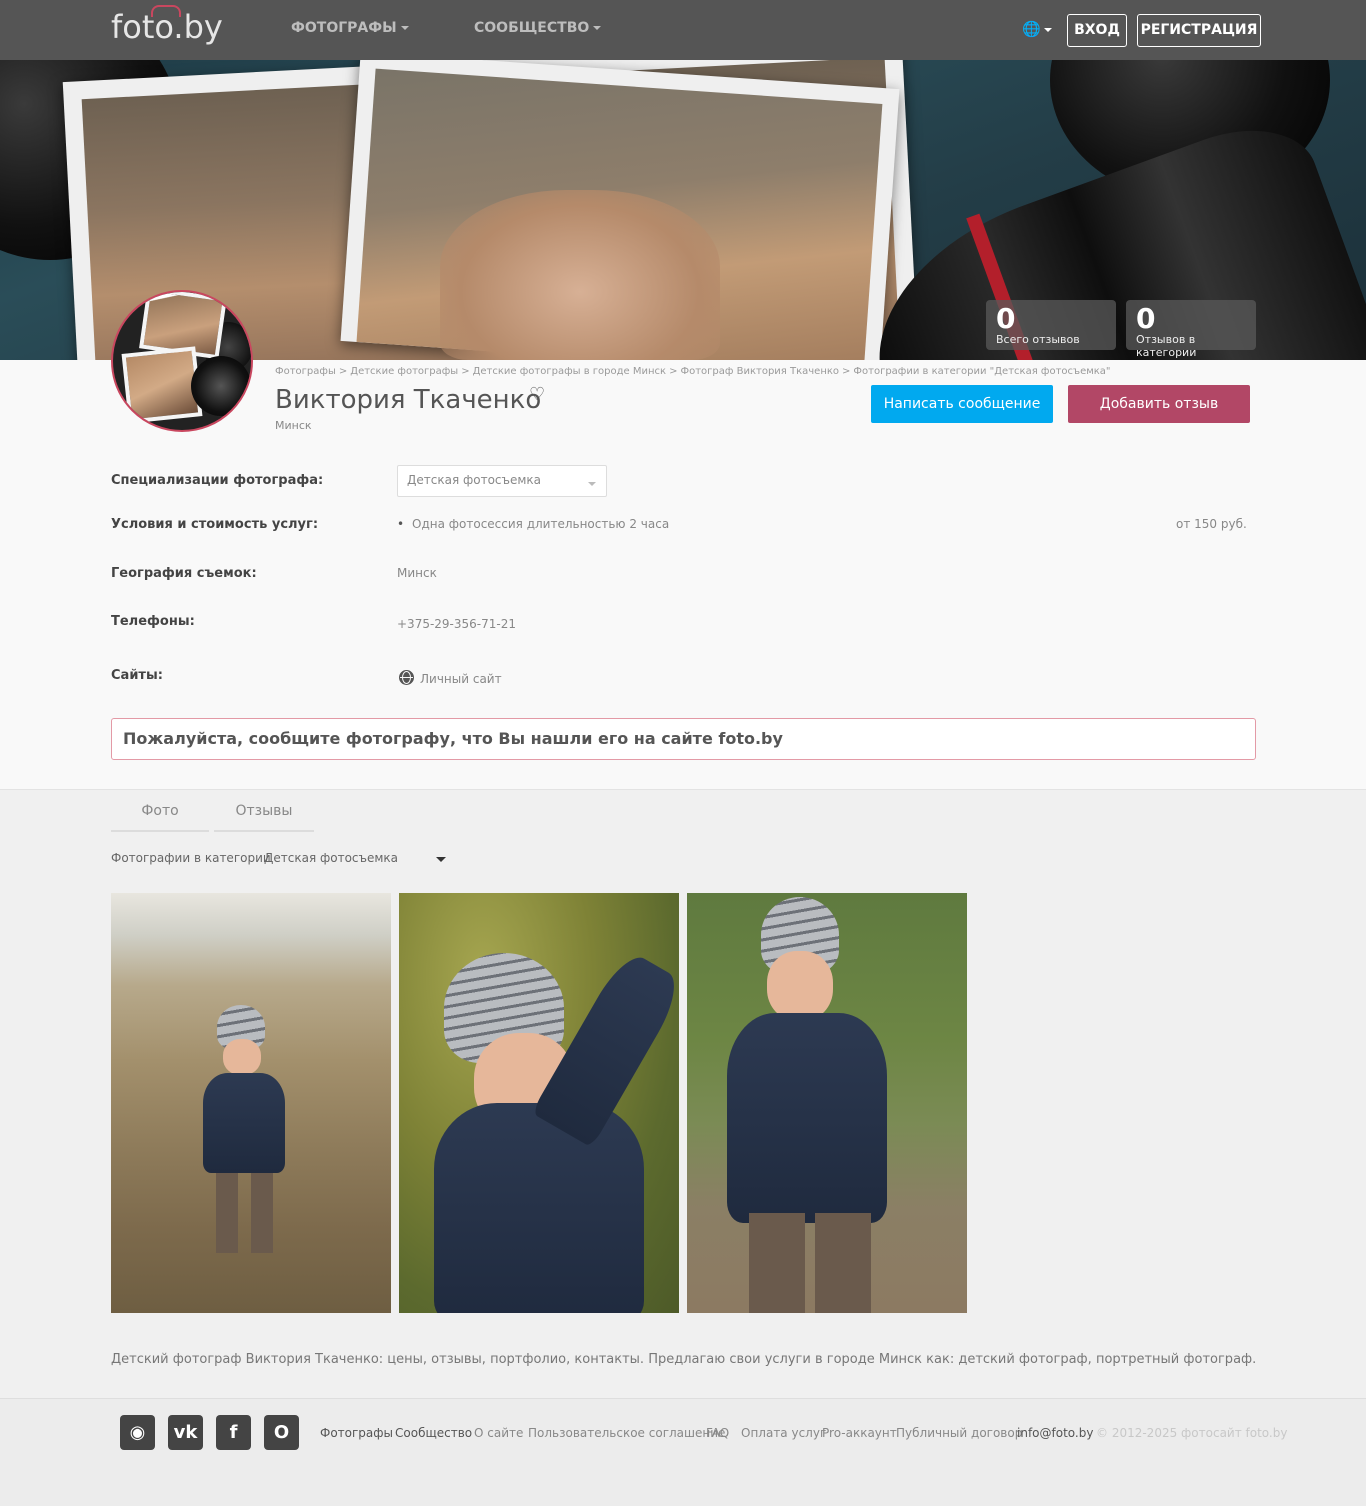 The width and height of the screenshot is (1366, 1506). Describe the element at coordinates (305, 371) in the screenshot. I see `breadcrumb-item: Фотографы` at that location.